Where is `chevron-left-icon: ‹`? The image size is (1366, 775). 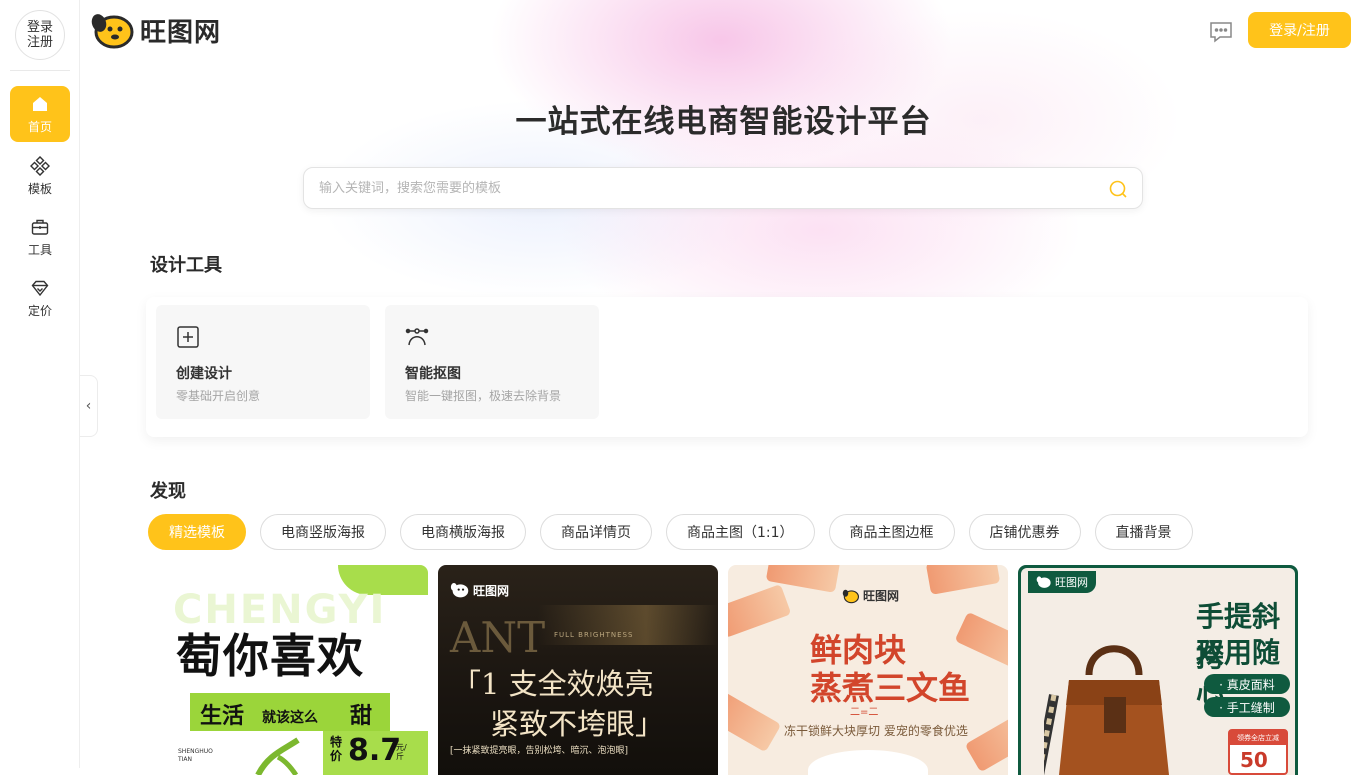 chevron-left-icon: ‹ is located at coordinates (88, 406).